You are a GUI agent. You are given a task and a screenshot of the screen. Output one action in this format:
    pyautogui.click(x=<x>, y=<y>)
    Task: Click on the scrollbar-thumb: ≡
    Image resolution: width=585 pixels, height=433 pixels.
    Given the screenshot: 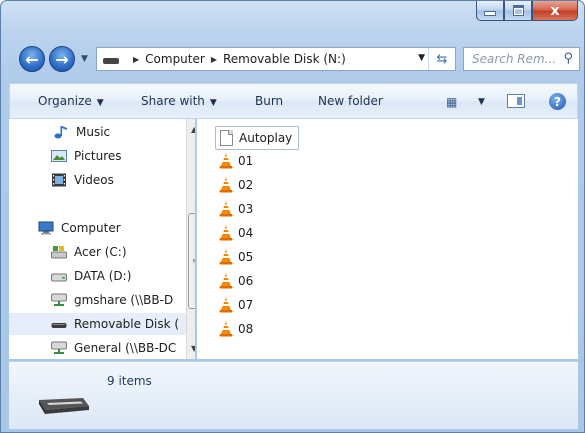 What is the action you would take?
    pyautogui.click(x=191, y=261)
    